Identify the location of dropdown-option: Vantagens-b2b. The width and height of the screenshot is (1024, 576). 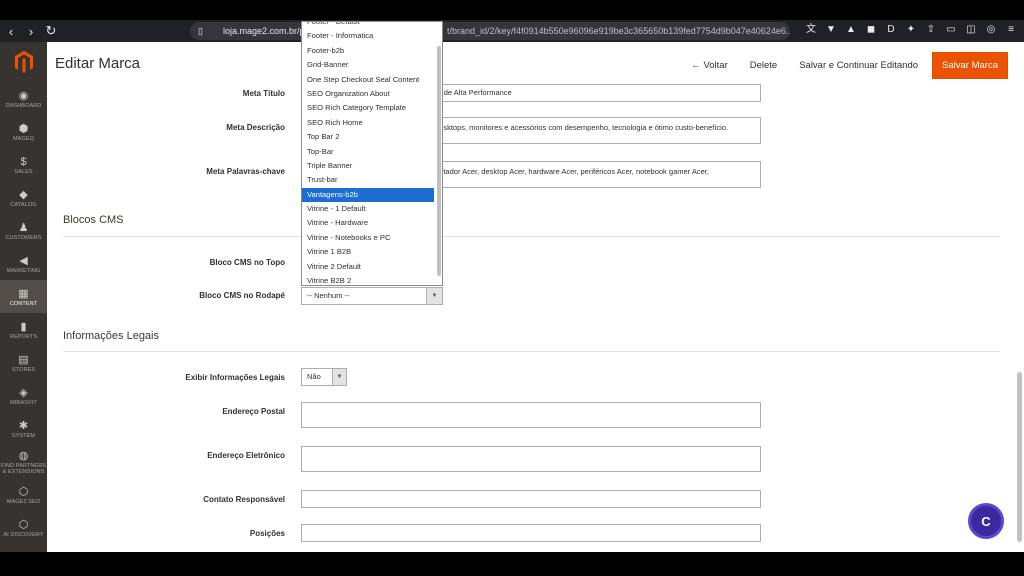
(368, 195).